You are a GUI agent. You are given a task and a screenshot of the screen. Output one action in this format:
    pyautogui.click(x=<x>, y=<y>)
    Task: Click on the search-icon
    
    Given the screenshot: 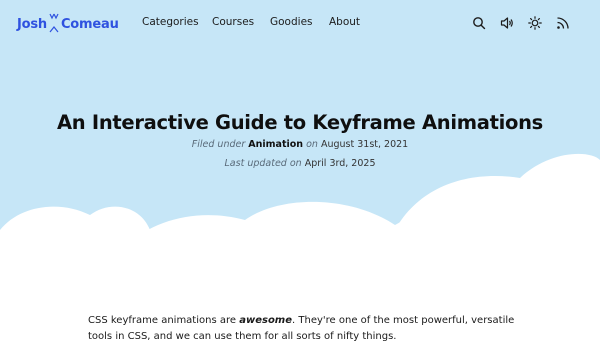 What is the action you would take?
    pyautogui.click(x=479, y=22)
    